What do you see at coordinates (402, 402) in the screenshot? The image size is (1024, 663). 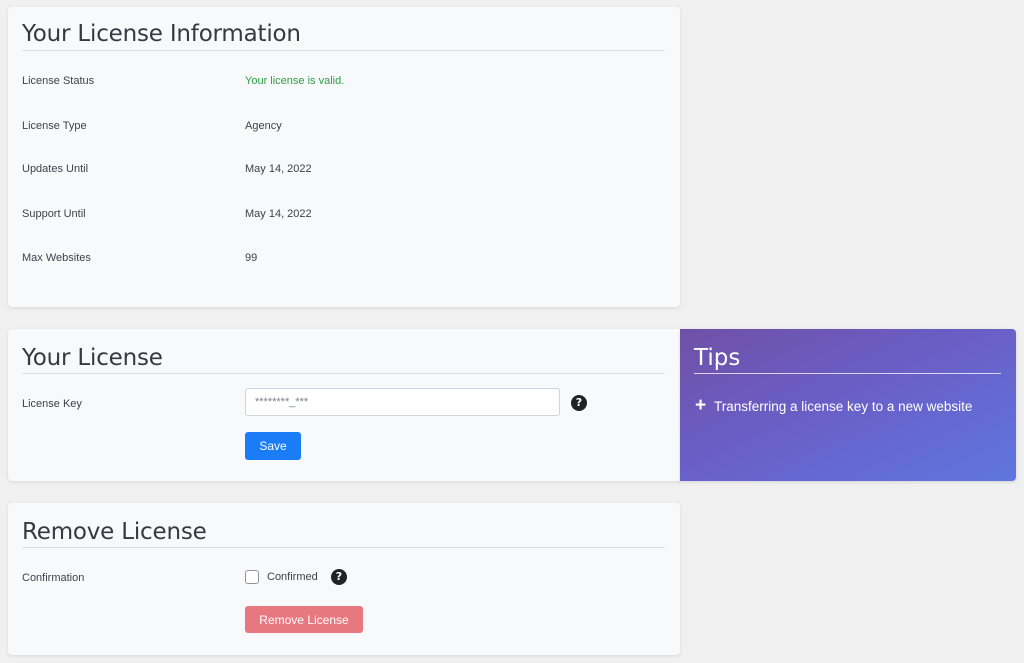 I see `license-key-input` at bounding box center [402, 402].